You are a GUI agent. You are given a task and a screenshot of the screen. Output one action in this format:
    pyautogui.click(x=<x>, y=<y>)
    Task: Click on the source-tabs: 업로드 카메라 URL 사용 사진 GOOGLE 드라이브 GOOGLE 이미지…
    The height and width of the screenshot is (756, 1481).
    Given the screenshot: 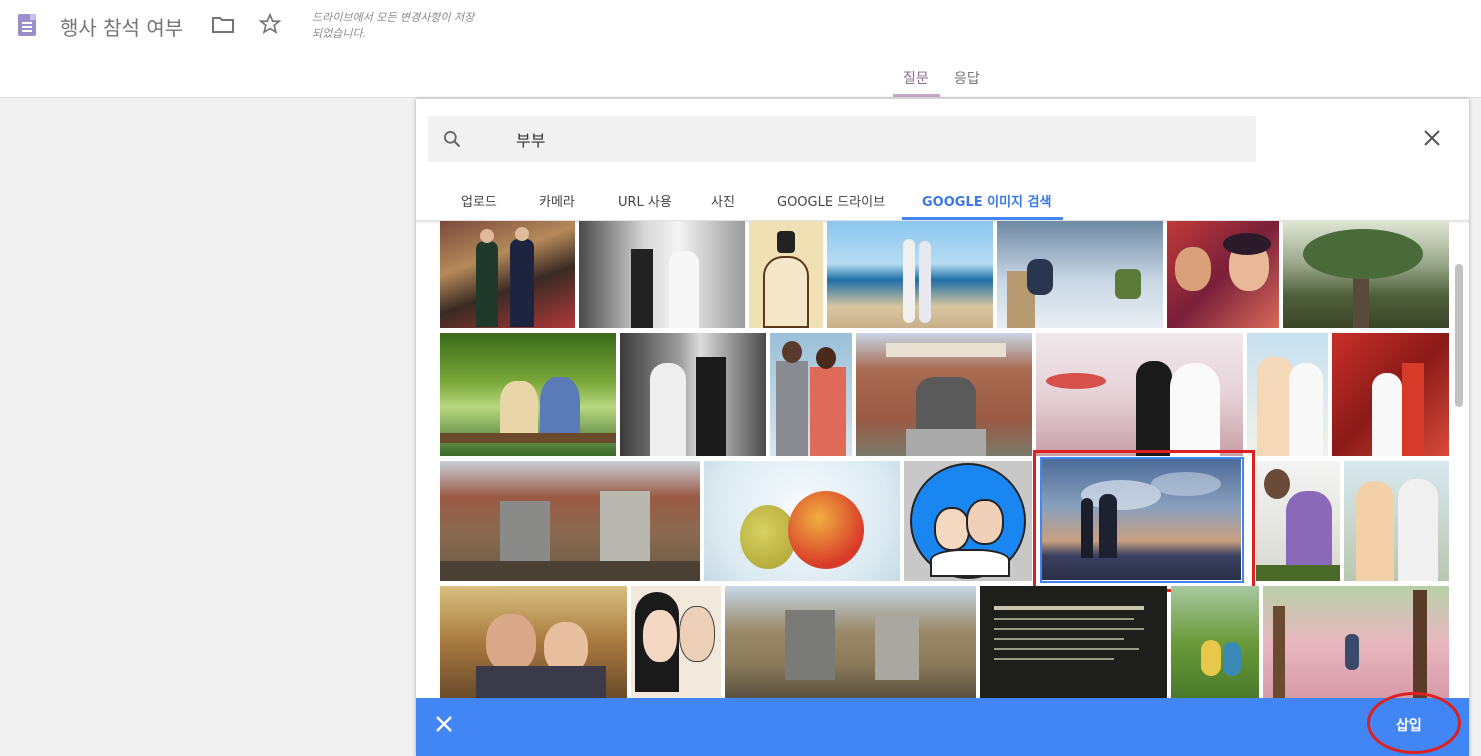 What is the action you would take?
    pyautogui.click(x=942, y=199)
    